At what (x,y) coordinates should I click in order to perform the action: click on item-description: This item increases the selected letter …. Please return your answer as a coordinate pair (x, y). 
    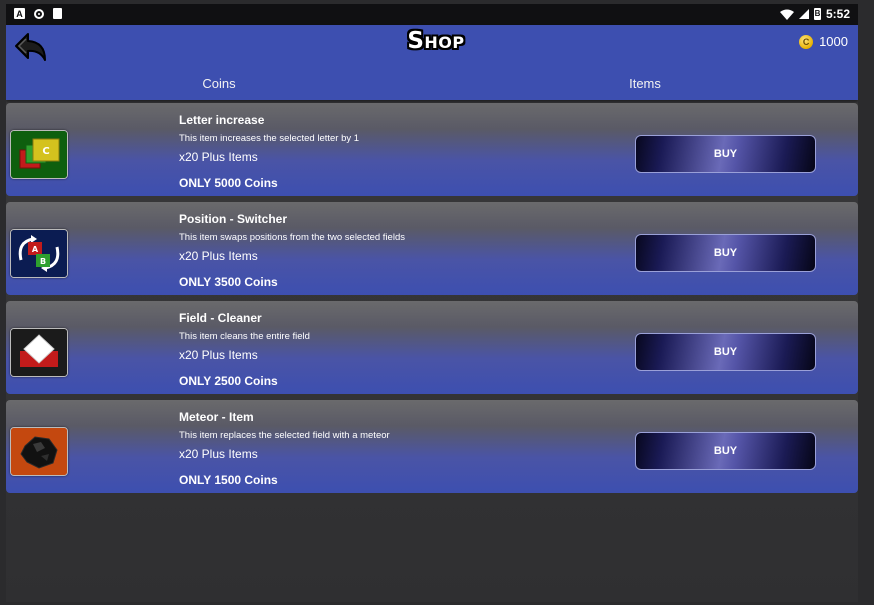
    Looking at the image, I should click on (269, 138).